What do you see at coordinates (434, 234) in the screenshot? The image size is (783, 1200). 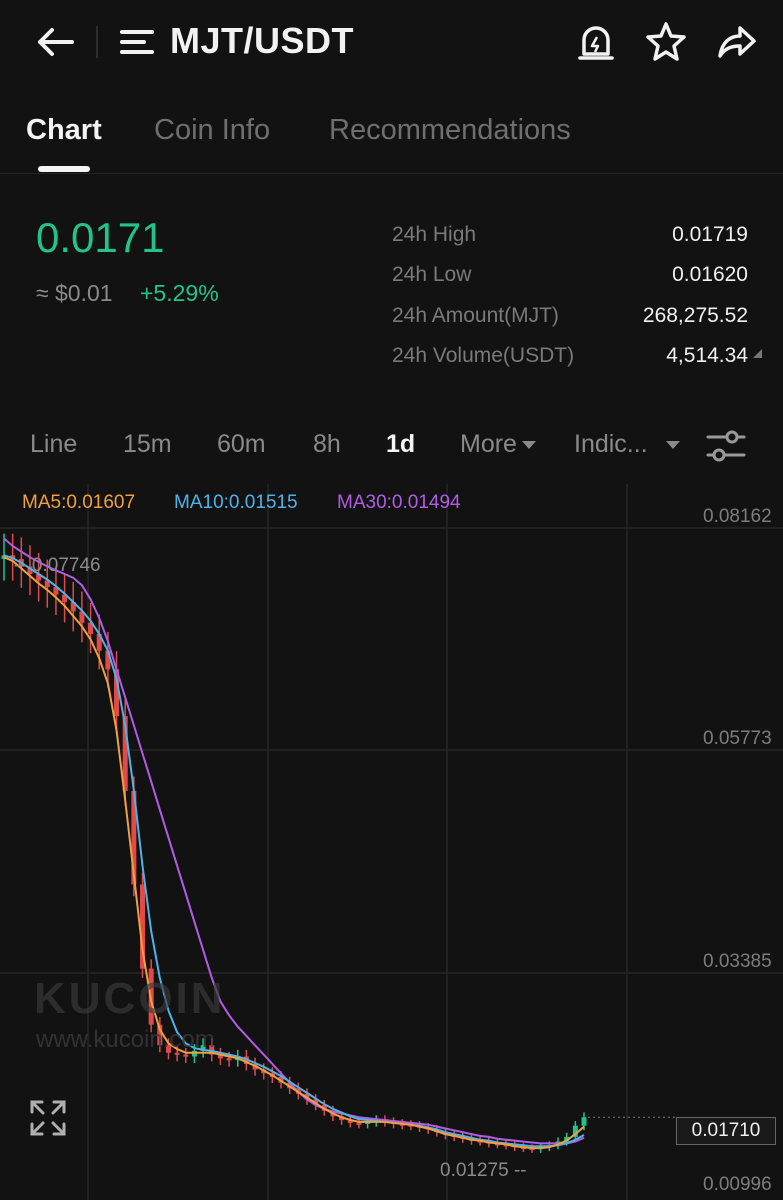 I see `stat-24h-high-label: 24h High` at bounding box center [434, 234].